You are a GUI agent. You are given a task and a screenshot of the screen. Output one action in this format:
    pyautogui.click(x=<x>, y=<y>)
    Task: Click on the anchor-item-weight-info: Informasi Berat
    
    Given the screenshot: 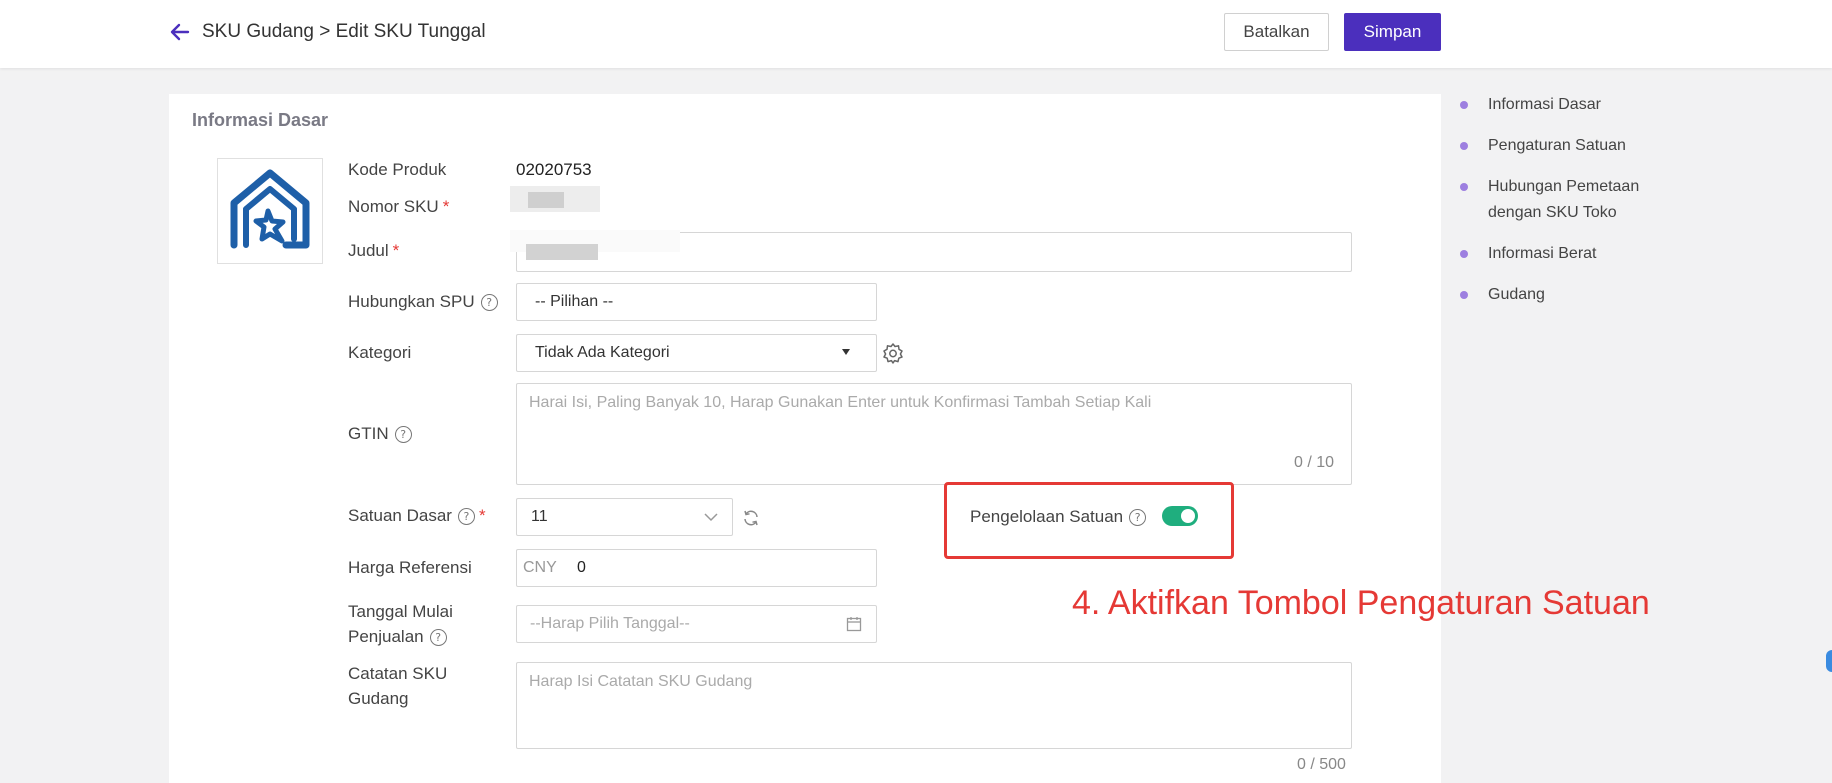 What is the action you would take?
    pyautogui.click(x=1578, y=254)
    